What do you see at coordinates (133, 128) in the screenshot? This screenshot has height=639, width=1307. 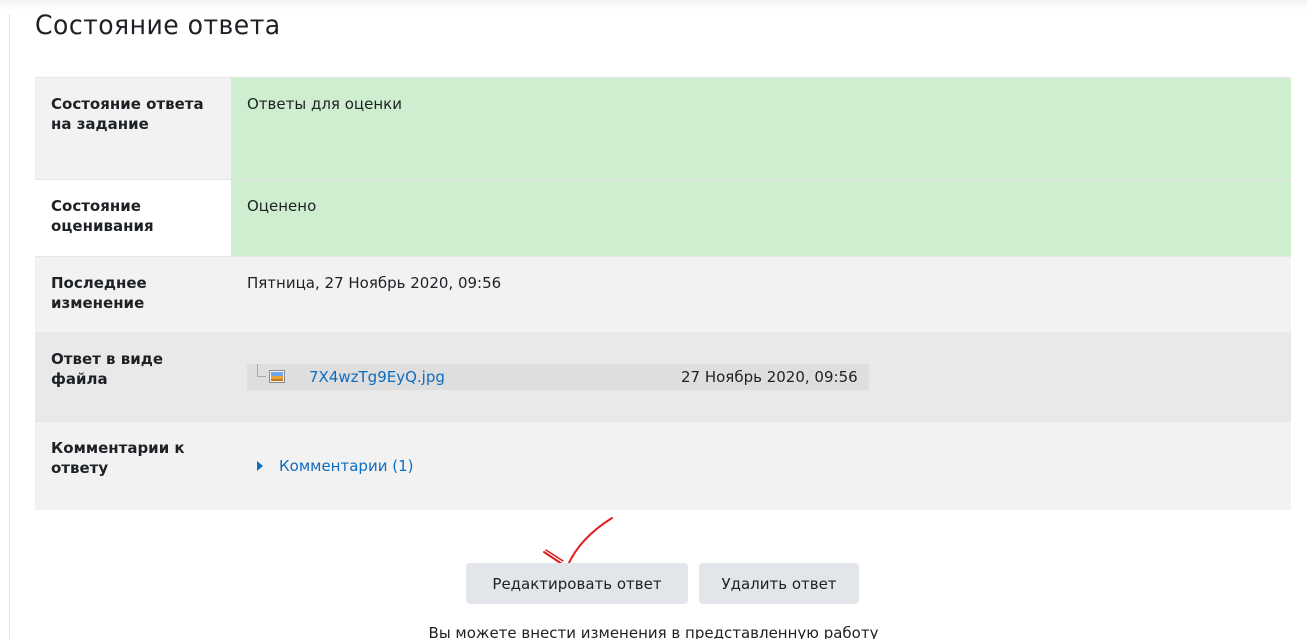 I see `label-submission-status: Состояние ответа на задание` at bounding box center [133, 128].